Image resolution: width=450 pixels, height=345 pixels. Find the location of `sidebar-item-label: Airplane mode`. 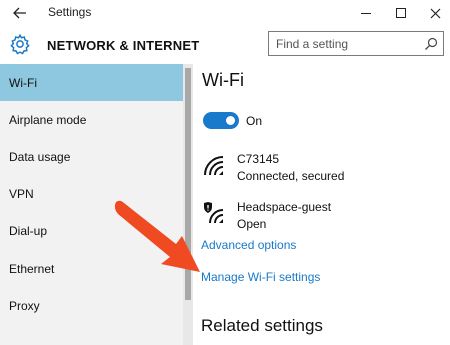

sidebar-item-label: Airplane mode is located at coordinates (48, 119).